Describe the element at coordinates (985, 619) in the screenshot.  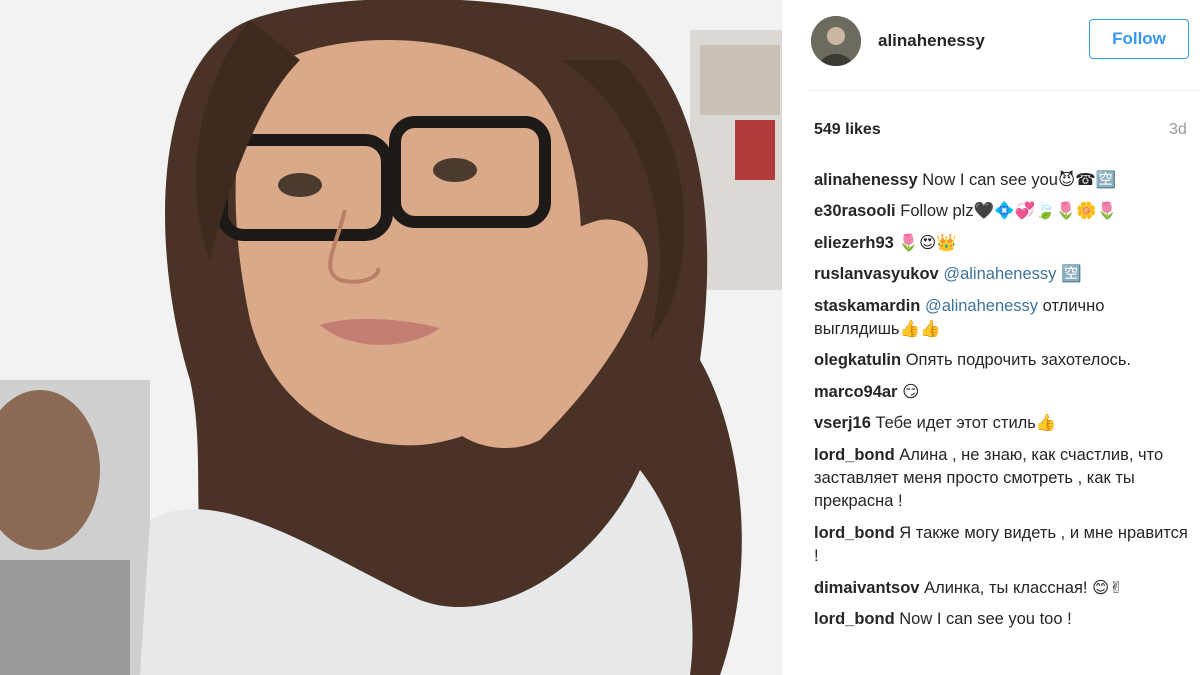
I see `comment-text: Now I can see you too !` at that location.